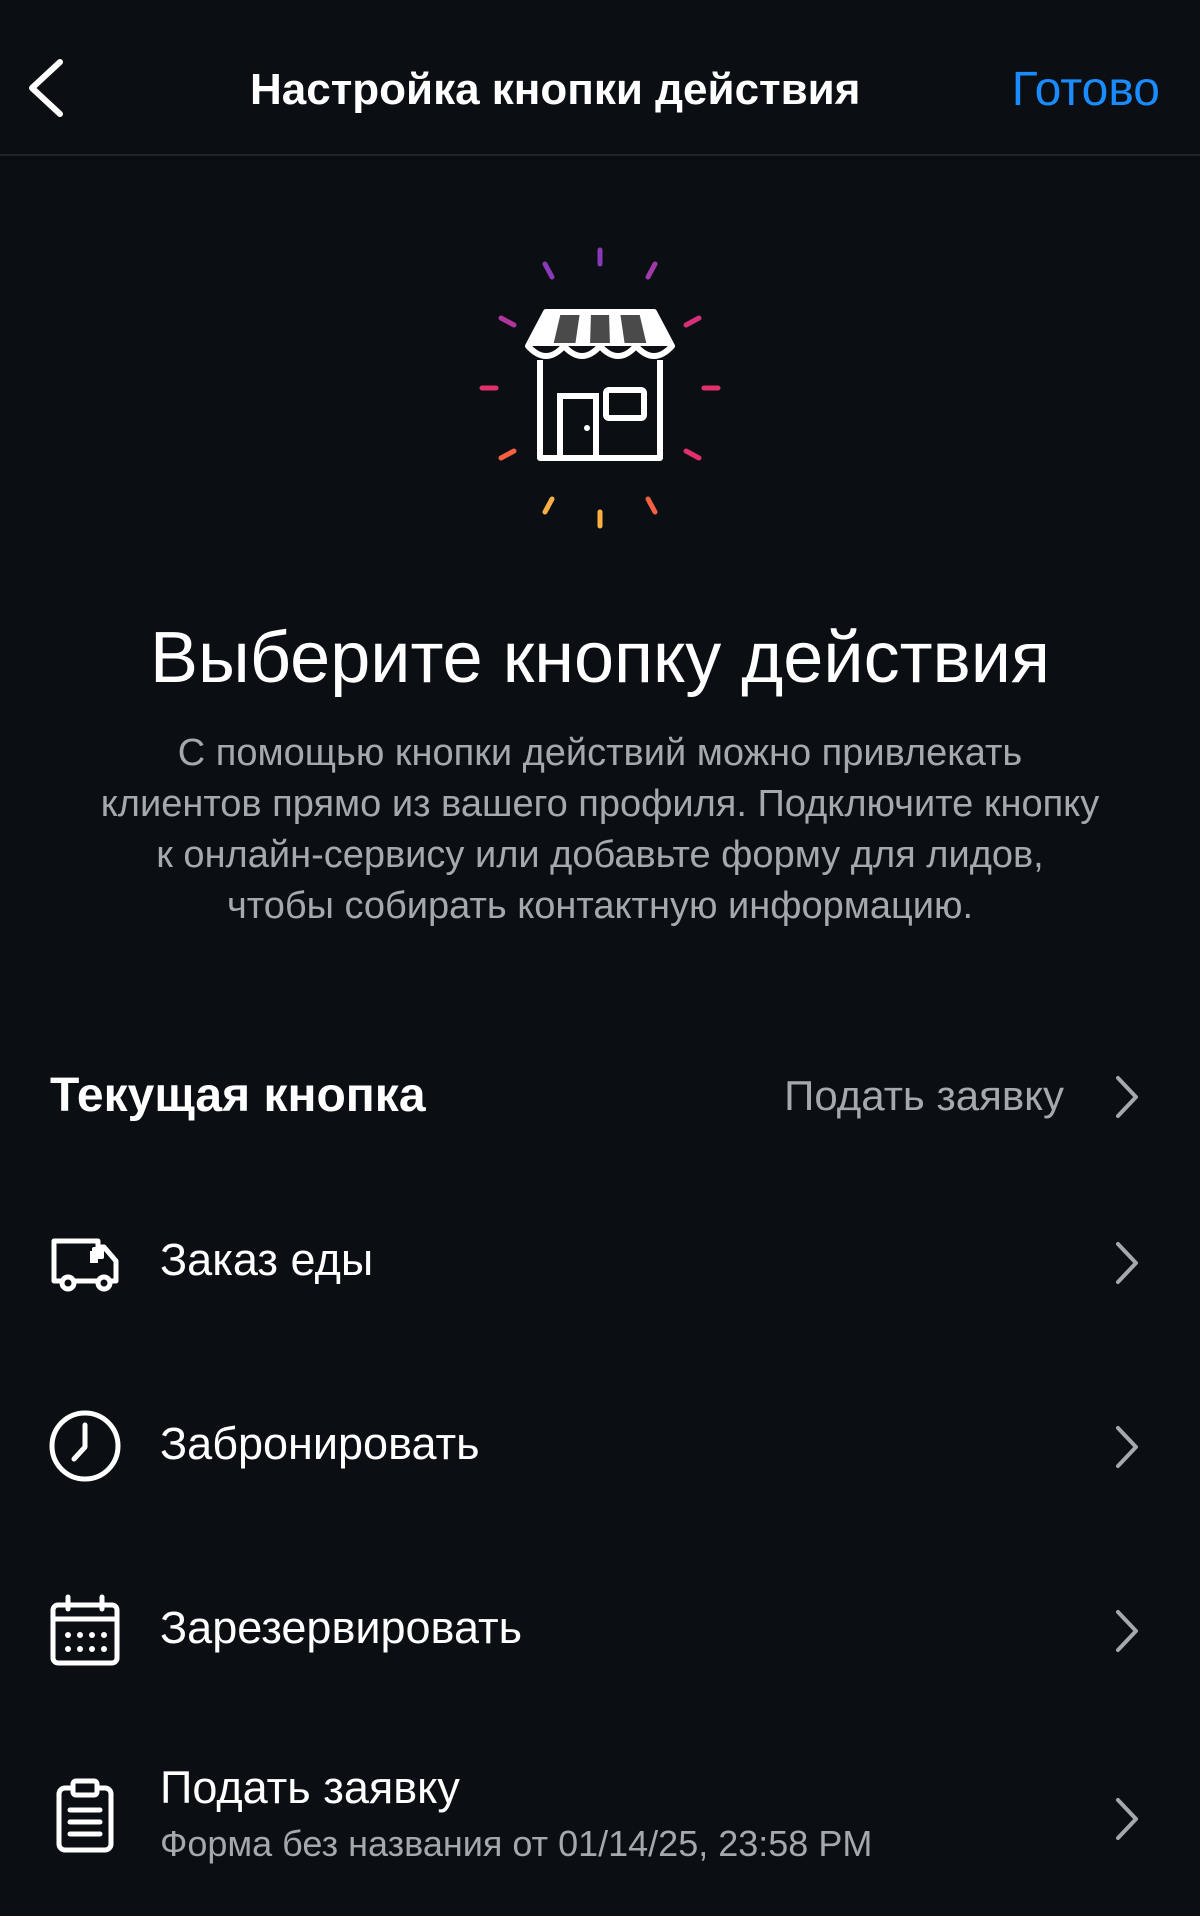  What do you see at coordinates (85, 1265) in the screenshot?
I see `delivery-truck-icon` at bounding box center [85, 1265].